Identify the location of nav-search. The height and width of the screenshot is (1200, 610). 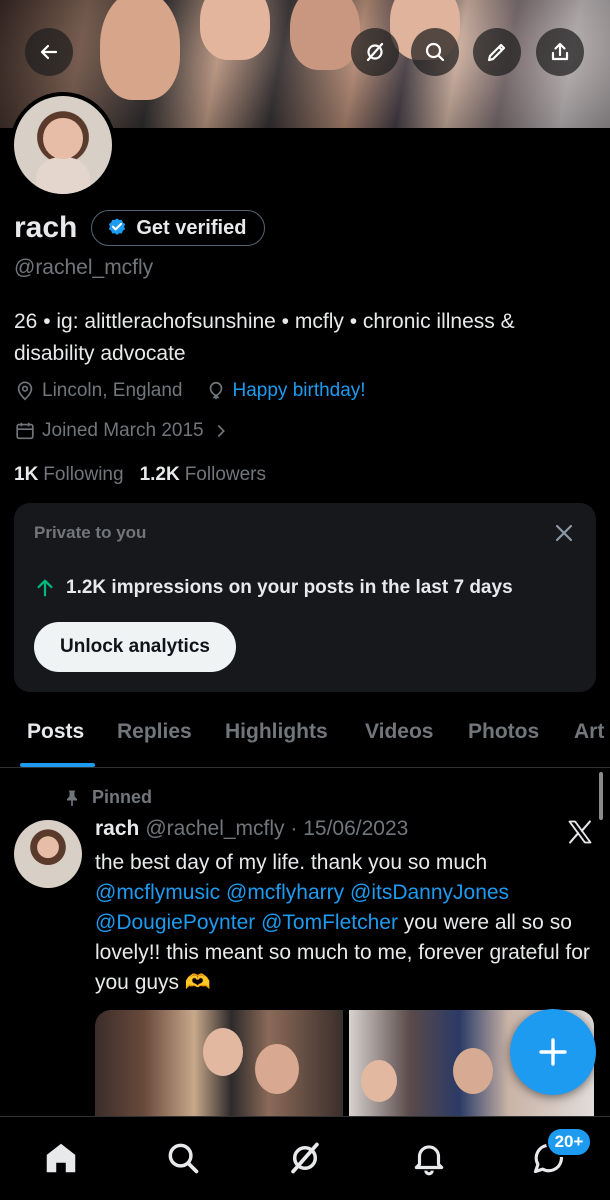
(183, 1158).